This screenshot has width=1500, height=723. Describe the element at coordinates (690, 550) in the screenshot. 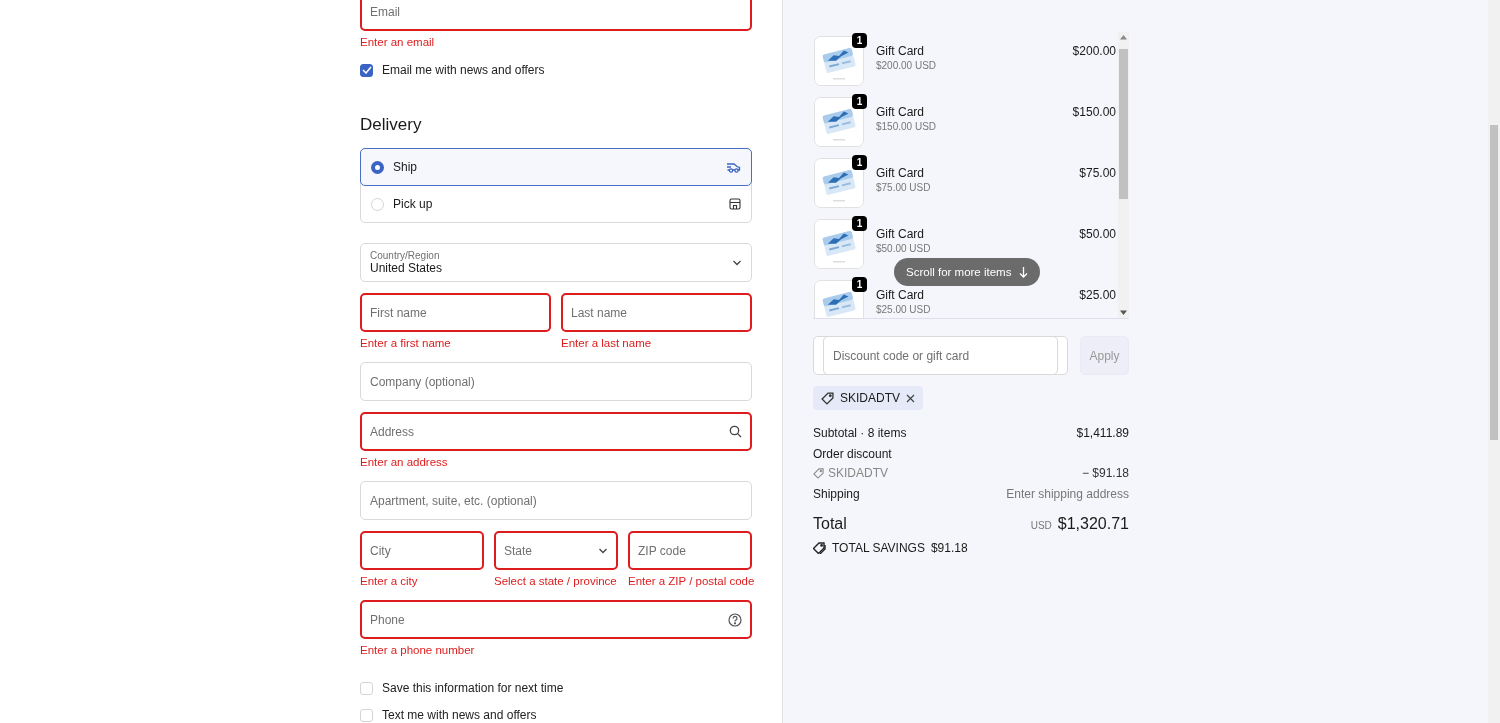

I see `input-field: ZIP code` at that location.